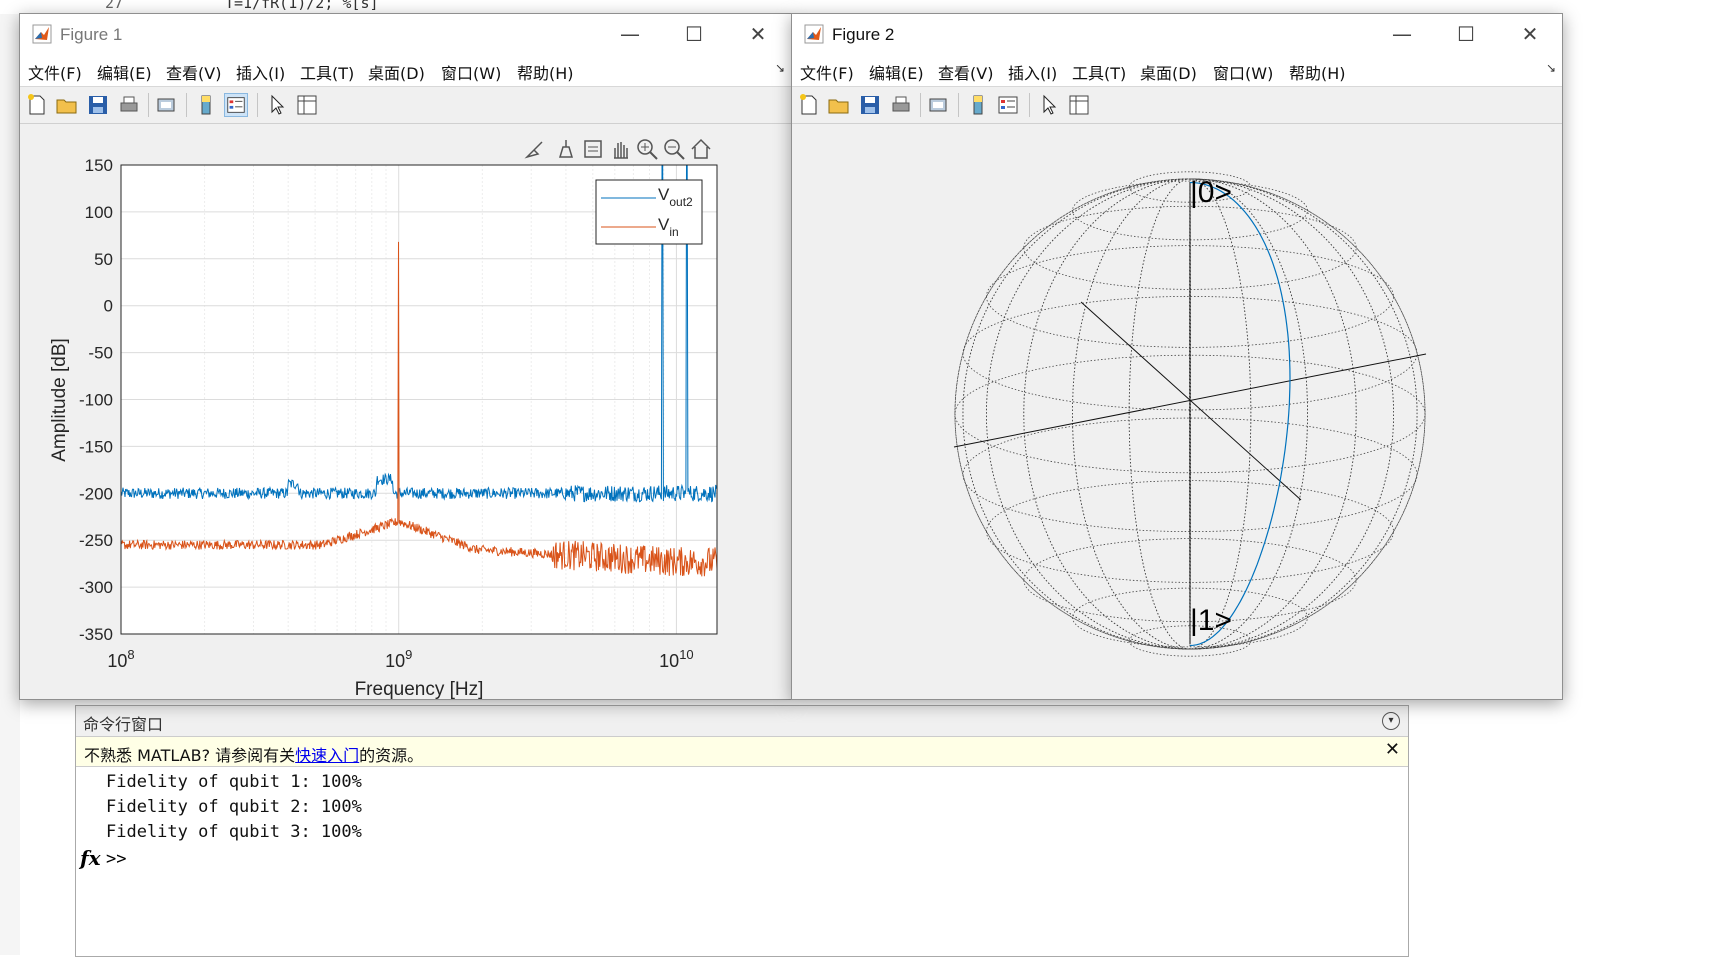 The width and height of the screenshot is (1711, 957). Describe the element at coordinates (59, 400) in the screenshot. I see `y-axis-label: Amplitude [dB]` at that location.